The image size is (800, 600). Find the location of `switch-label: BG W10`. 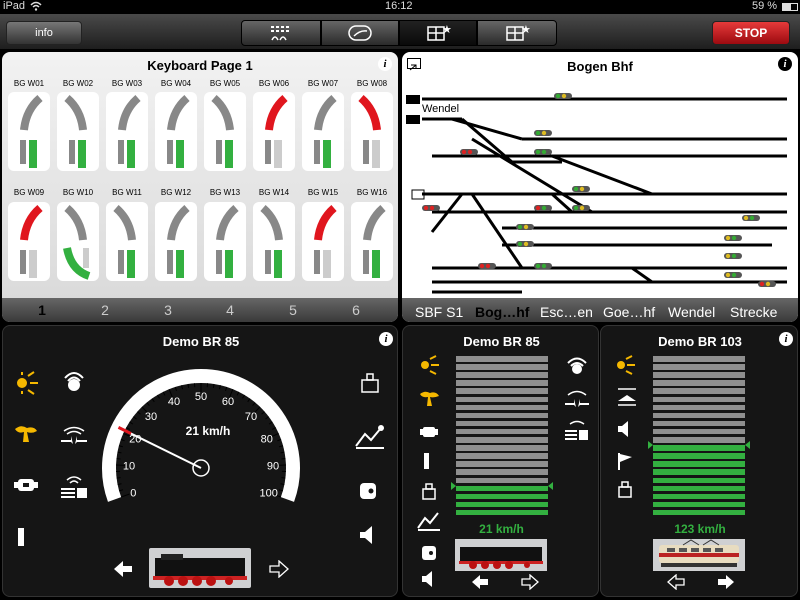

switch-label: BG W10 is located at coordinates (78, 192).